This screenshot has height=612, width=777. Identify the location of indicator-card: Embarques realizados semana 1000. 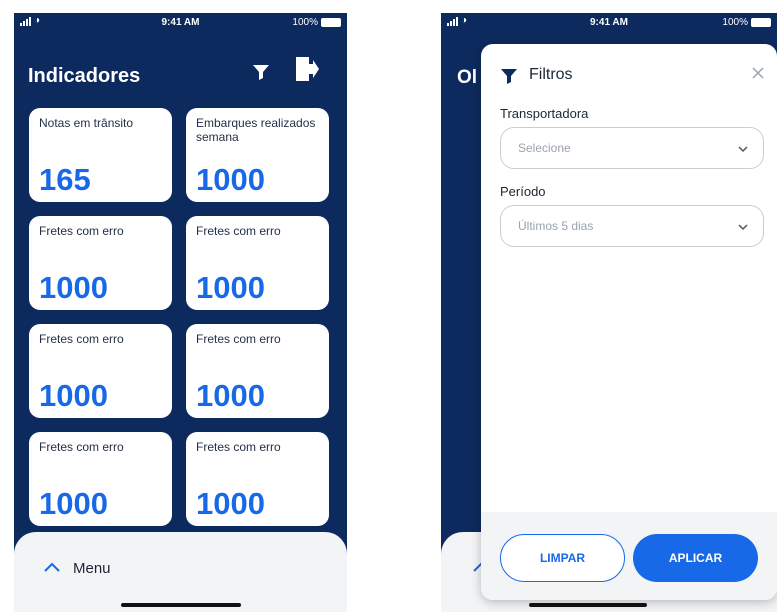
(257, 155).